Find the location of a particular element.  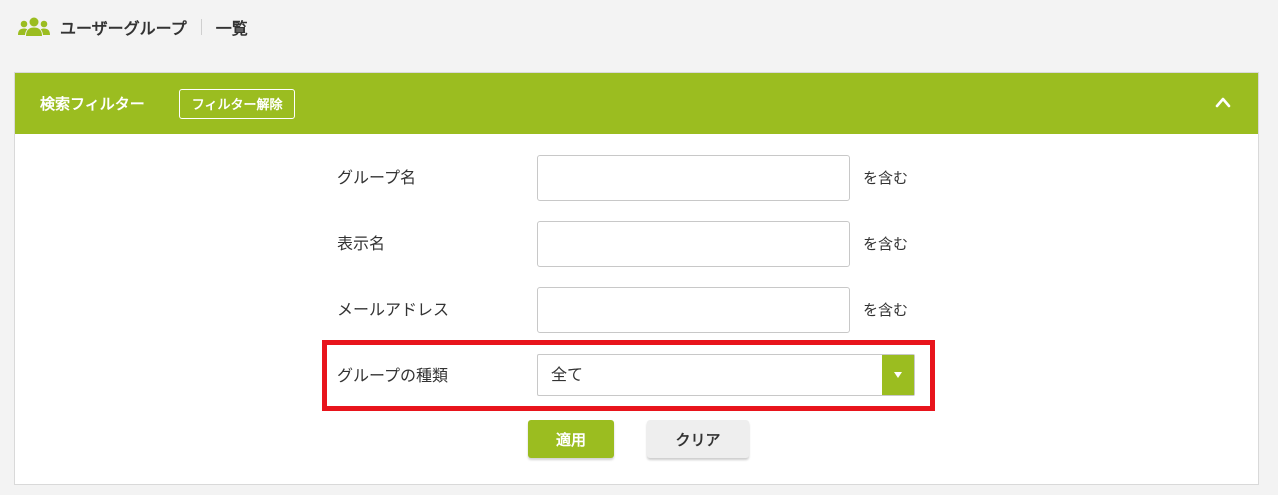

dropdown-arrow-icon is located at coordinates (898, 375).